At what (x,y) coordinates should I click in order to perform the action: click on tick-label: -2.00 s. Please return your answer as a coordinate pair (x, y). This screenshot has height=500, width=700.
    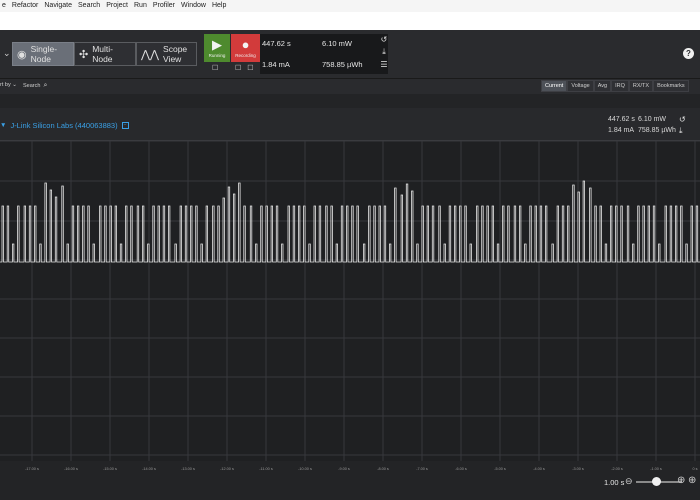
    Looking at the image, I should click on (617, 469).